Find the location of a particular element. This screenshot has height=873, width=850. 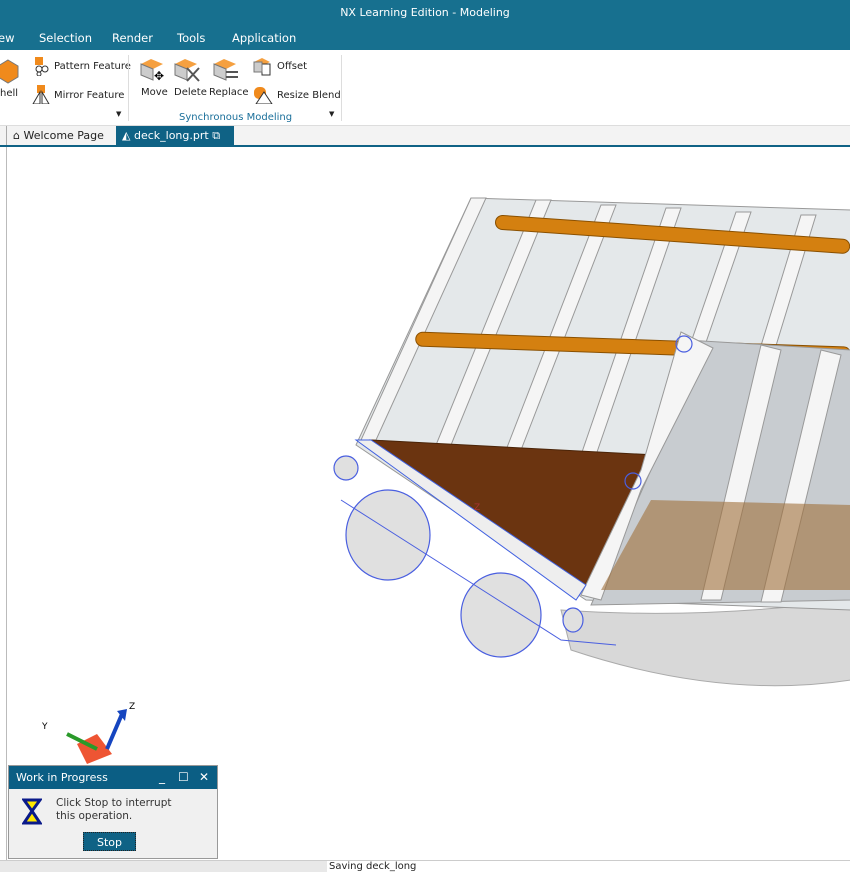

offset-button: Offset is located at coordinates (292, 66).